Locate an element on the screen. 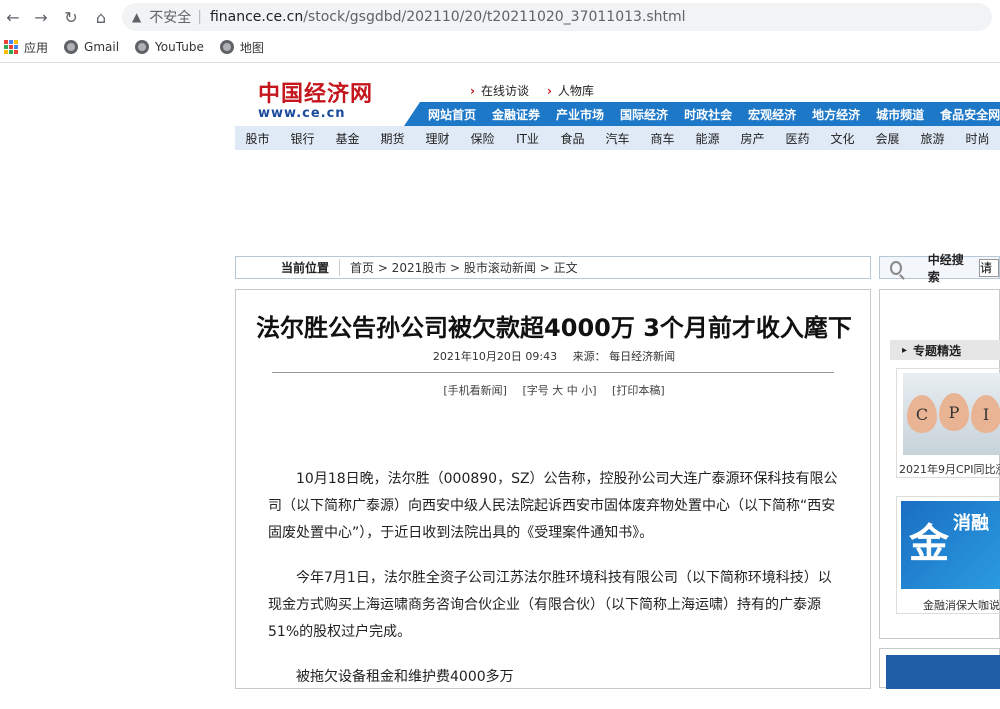 This screenshot has width=1000, height=709. featured-card-finance: 金 消融 金融消保大咖说 is located at coordinates (948, 555).